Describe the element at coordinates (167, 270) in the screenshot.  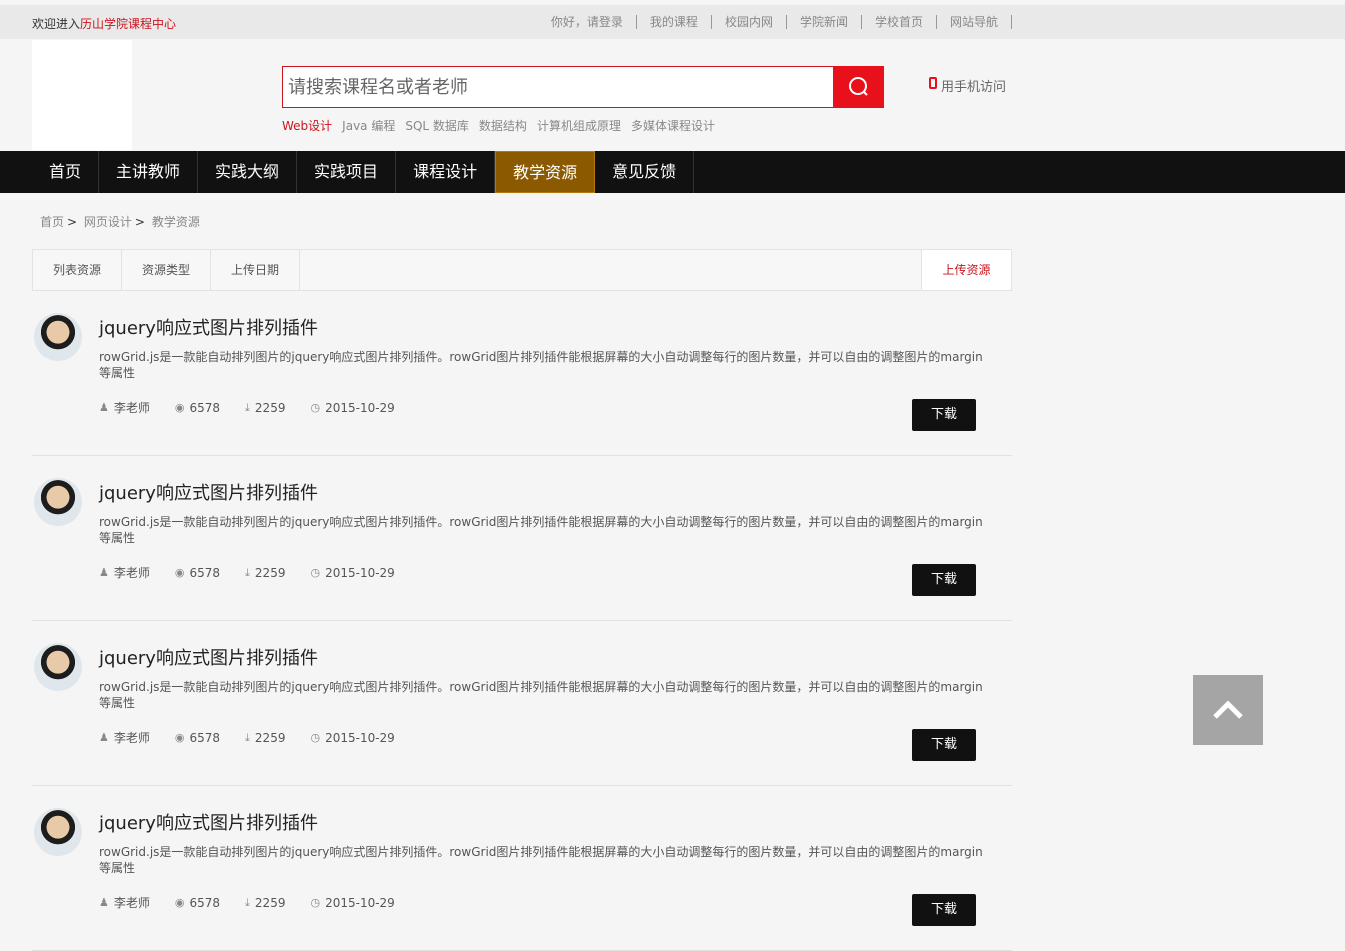
I see `tab-resource-type: 资源类型` at that location.